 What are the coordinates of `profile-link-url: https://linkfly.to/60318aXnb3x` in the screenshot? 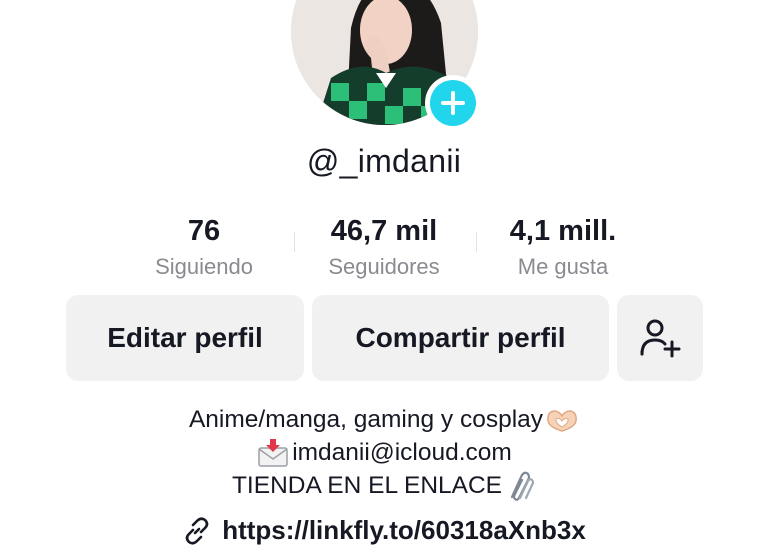 It's located at (404, 530).